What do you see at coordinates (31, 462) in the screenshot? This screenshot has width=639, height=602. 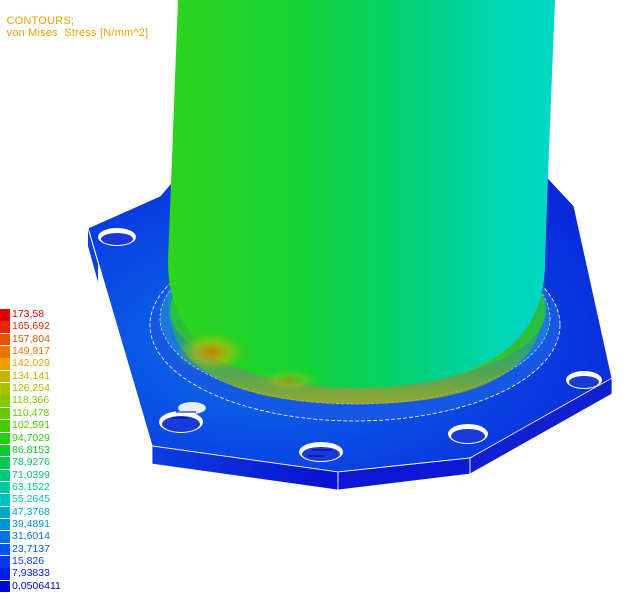 I see `legend-value: 78,9276` at bounding box center [31, 462].